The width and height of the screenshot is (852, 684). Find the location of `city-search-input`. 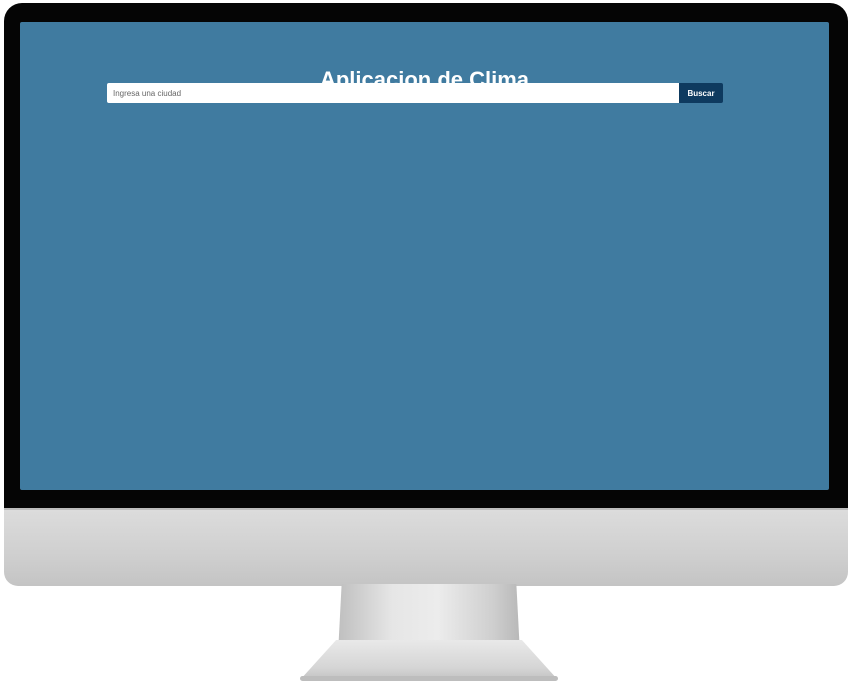

city-search-input is located at coordinates (393, 93).